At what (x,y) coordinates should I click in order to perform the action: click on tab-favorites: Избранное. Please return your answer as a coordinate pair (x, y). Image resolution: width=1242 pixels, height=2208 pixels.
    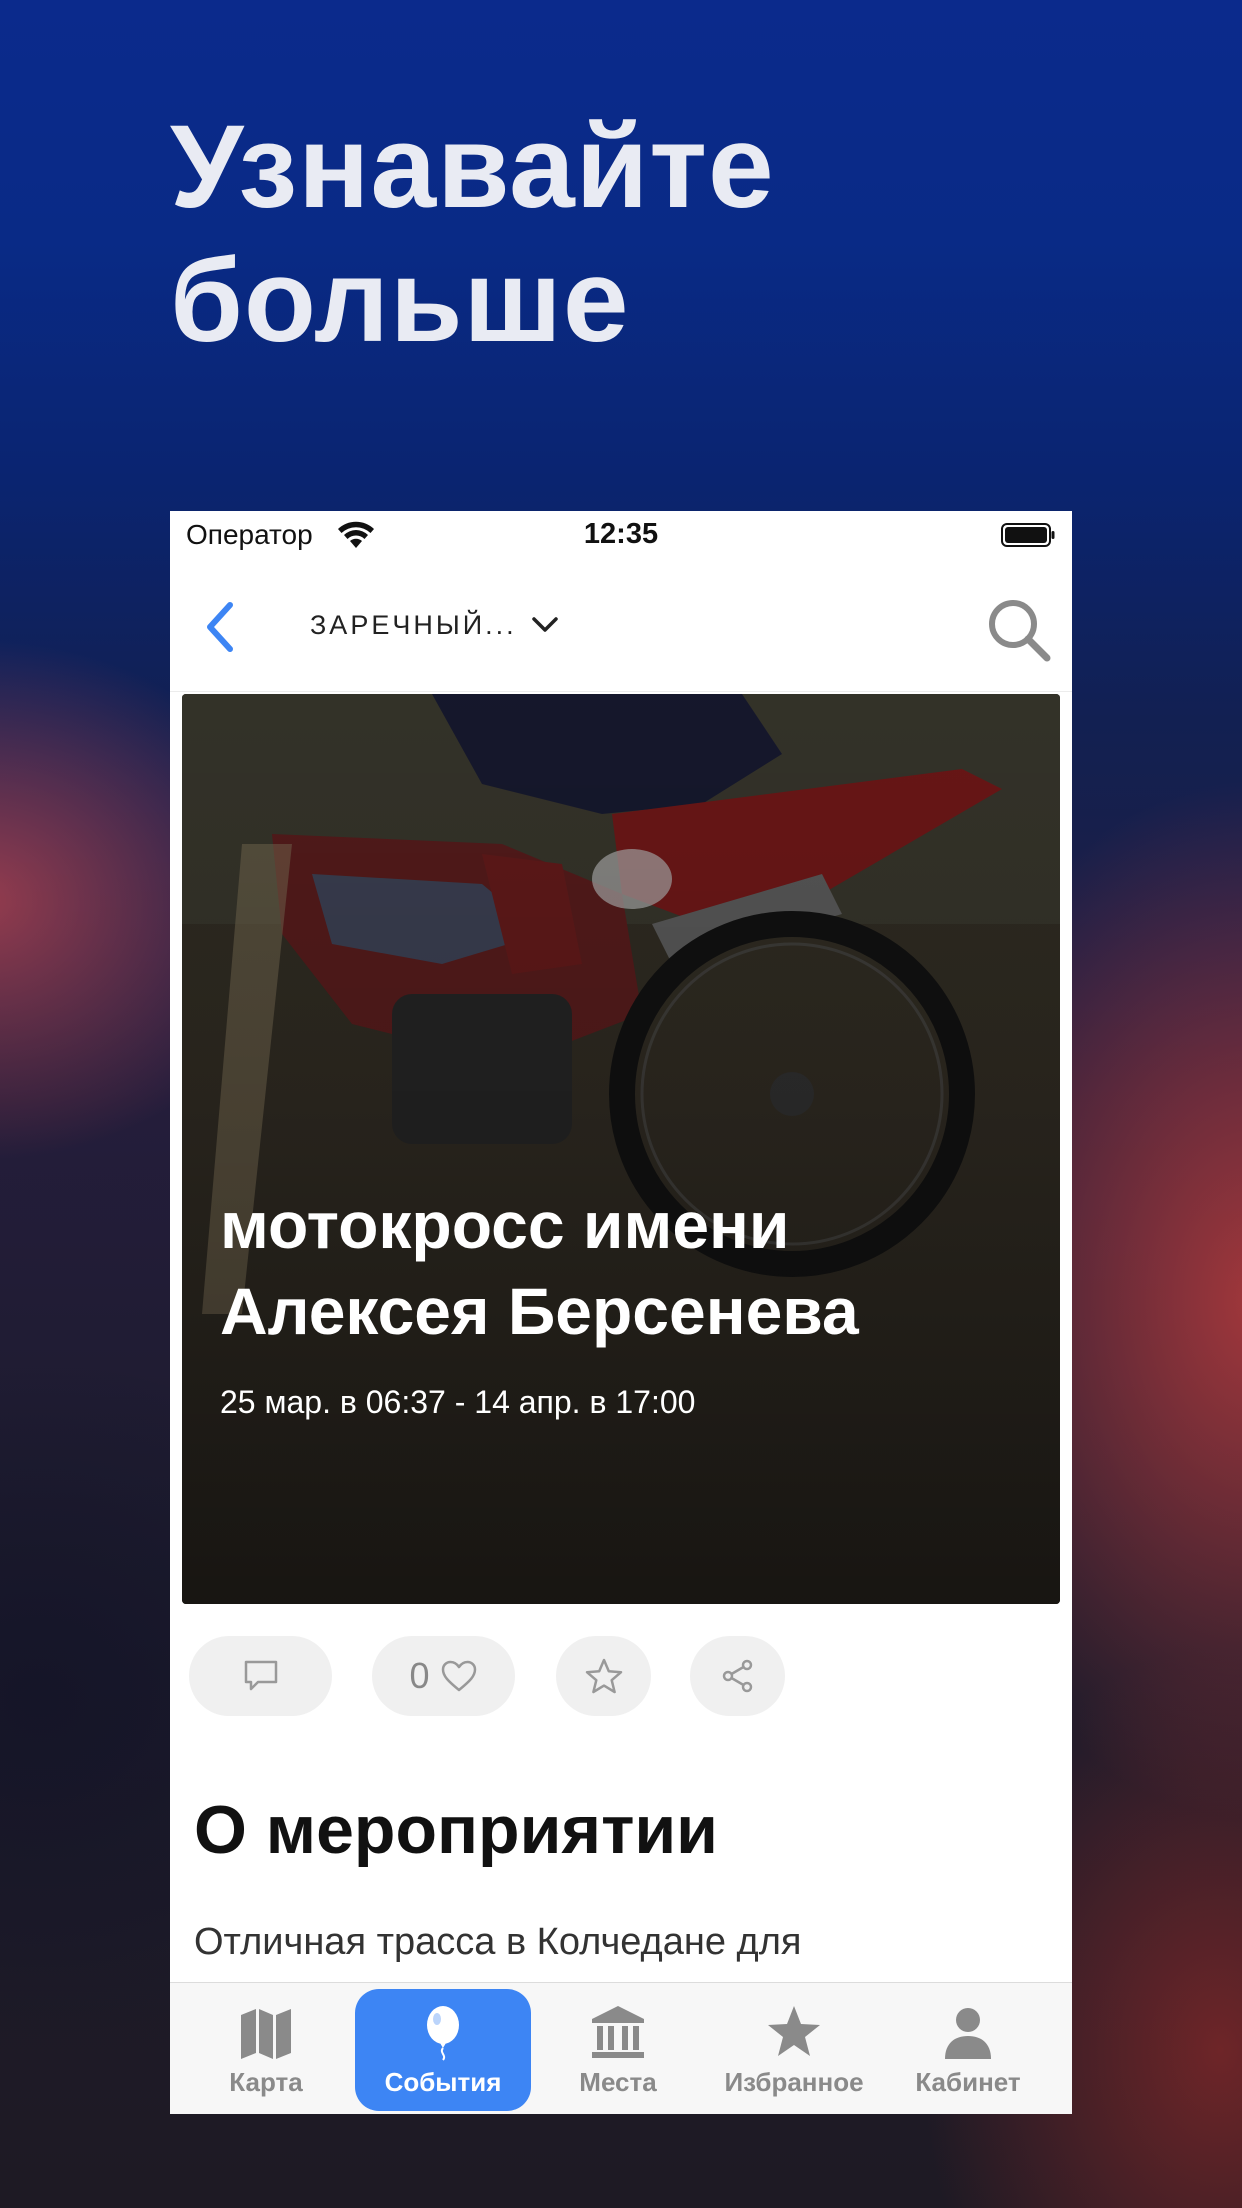
    Looking at the image, I should click on (794, 2050).